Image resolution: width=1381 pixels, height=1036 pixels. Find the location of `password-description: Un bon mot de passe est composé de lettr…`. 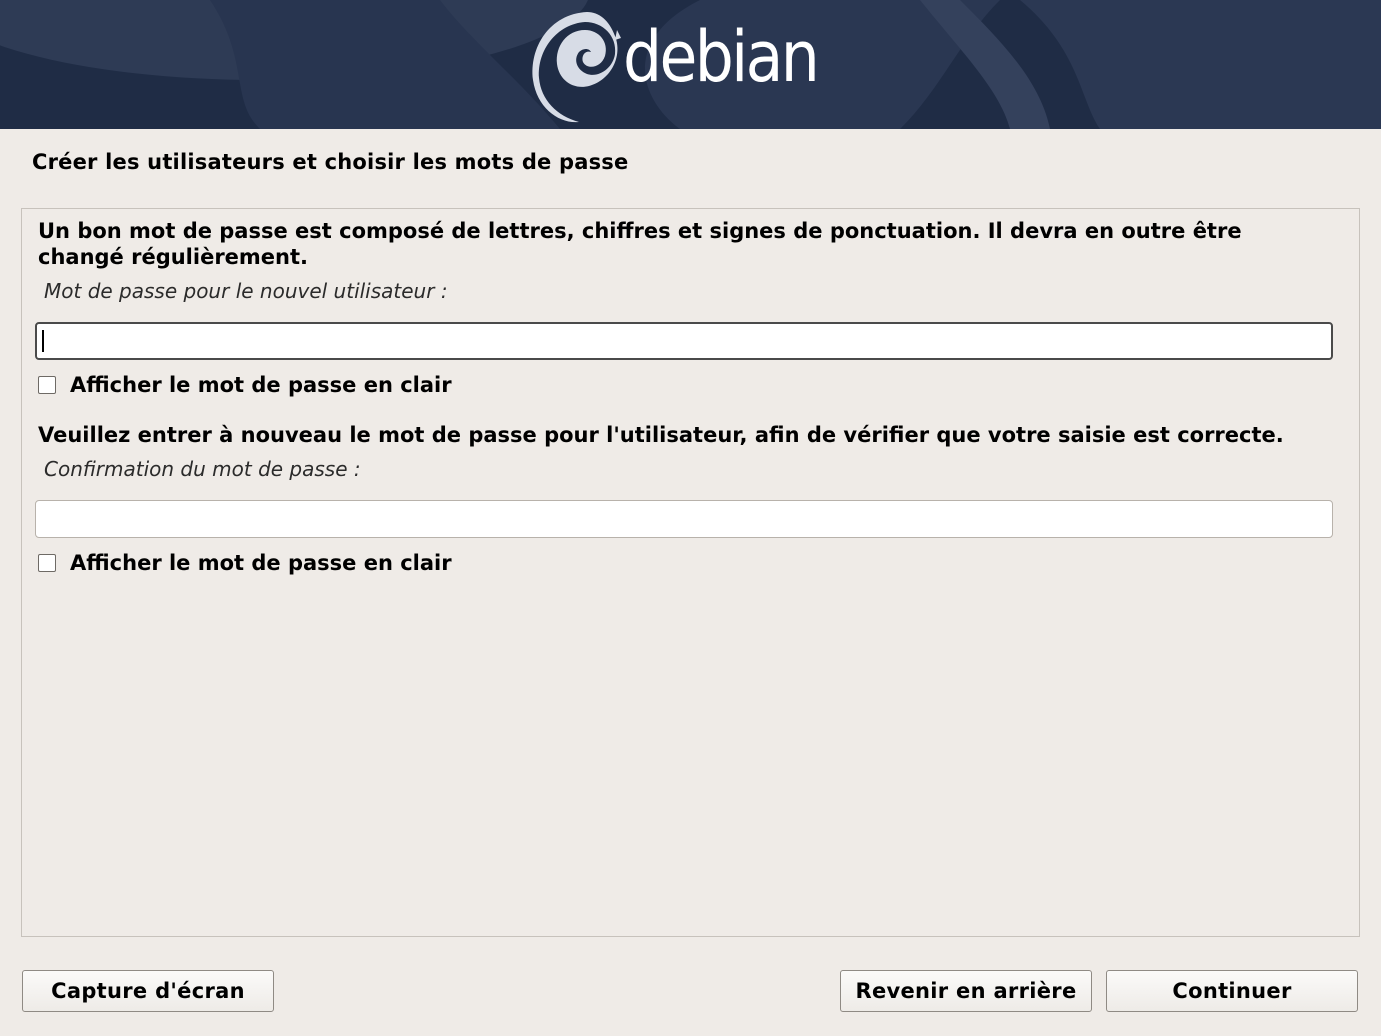

password-description: Un bon mot de passe est composé de lettr… is located at coordinates (640, 244).